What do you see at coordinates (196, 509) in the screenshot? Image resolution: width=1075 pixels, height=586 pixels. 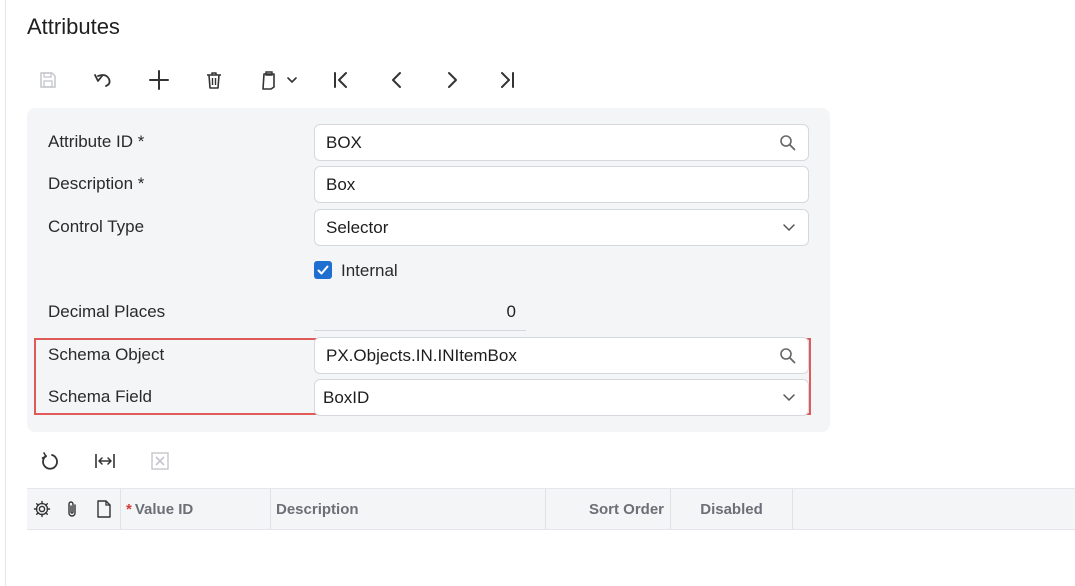 I see `column-value-id: * Value ID` at bounding box center [196, 509].